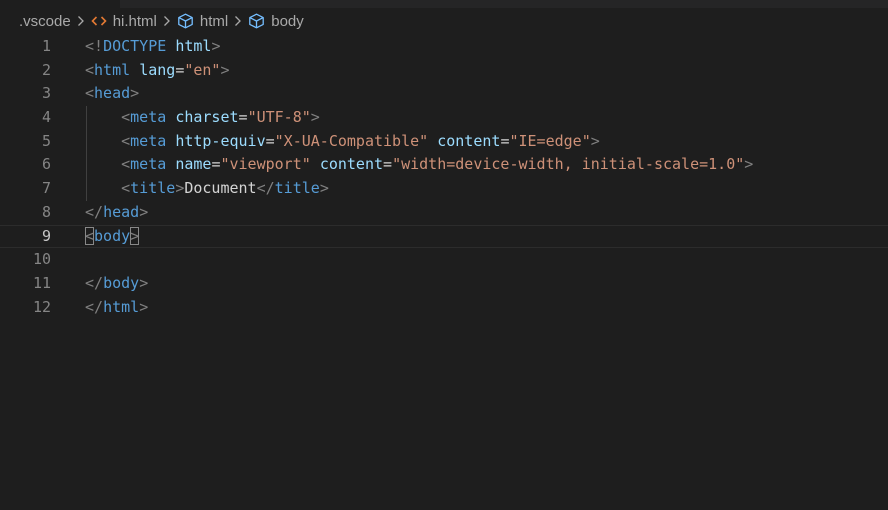  Describe the element at coordinates (46, 140) in the screenshot. I see `line-number: 5` at that location.